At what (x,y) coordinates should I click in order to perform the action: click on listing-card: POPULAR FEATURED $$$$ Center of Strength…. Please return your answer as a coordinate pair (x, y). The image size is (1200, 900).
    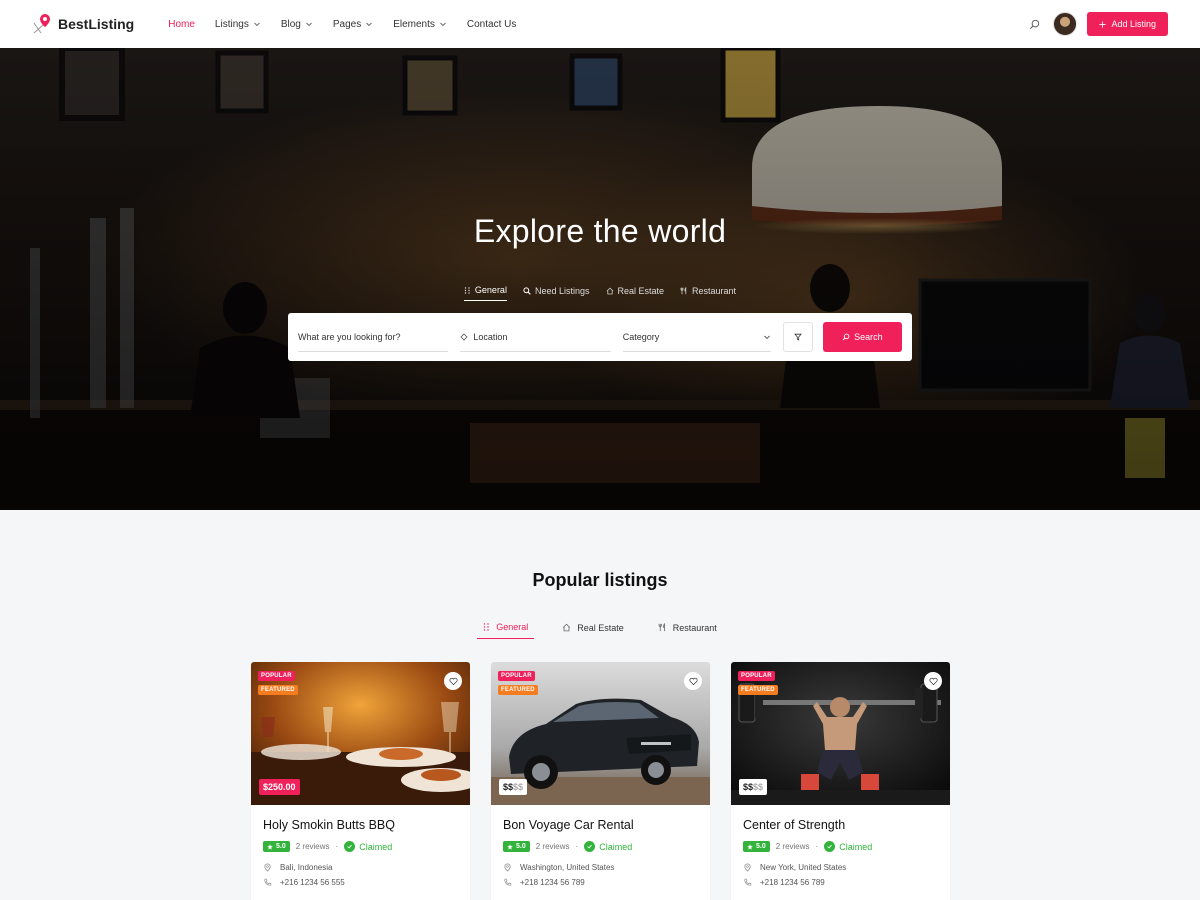
    Looking at the image, I should click on (840, 781).